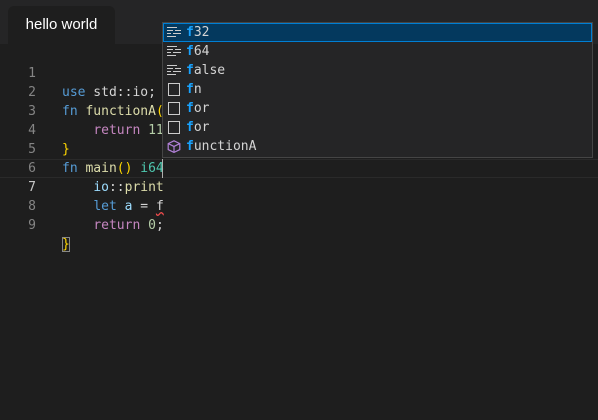 The height and width of the screenshot is (420, 598). Describe the element at coordinates (117, 225) in the screenshot. I see `keyword: return` at that location.